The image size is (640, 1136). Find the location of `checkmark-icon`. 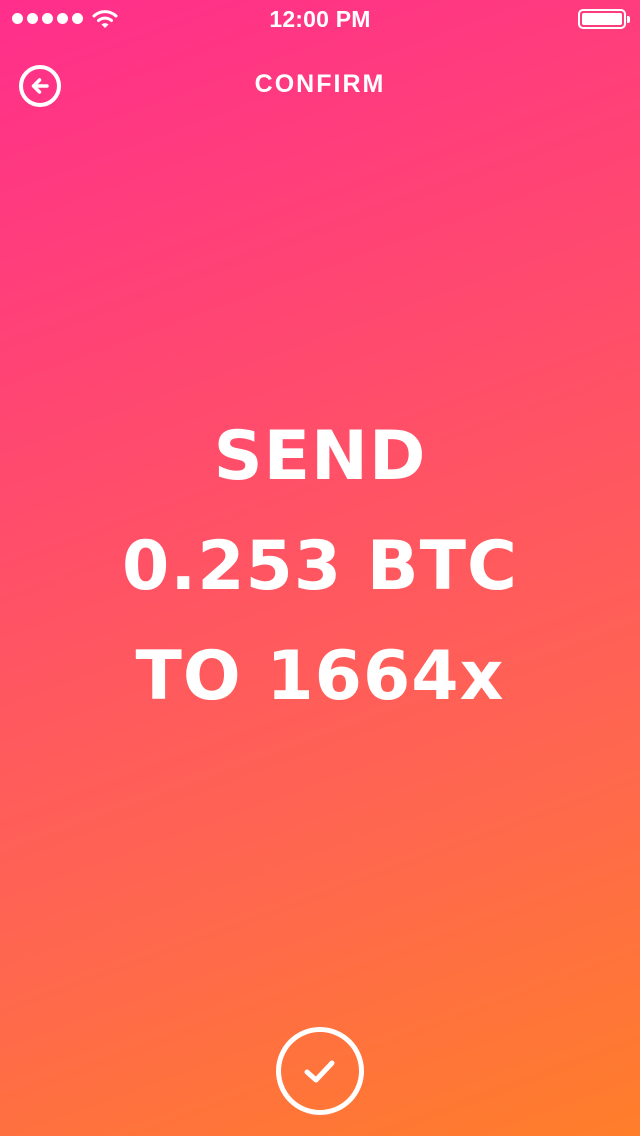

checkmark-icon is located at coordinates (319, 1071).